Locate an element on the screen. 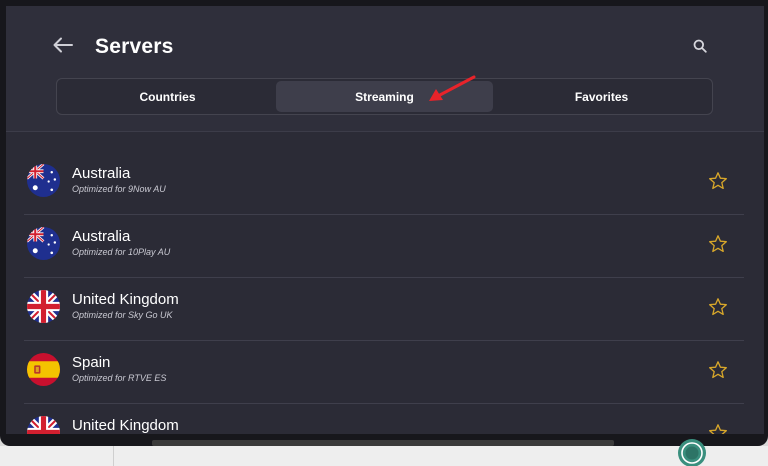 The image size is (768, 466). server-subtitle: Optimized for 9Now AU is located at coordinates (119, 189).